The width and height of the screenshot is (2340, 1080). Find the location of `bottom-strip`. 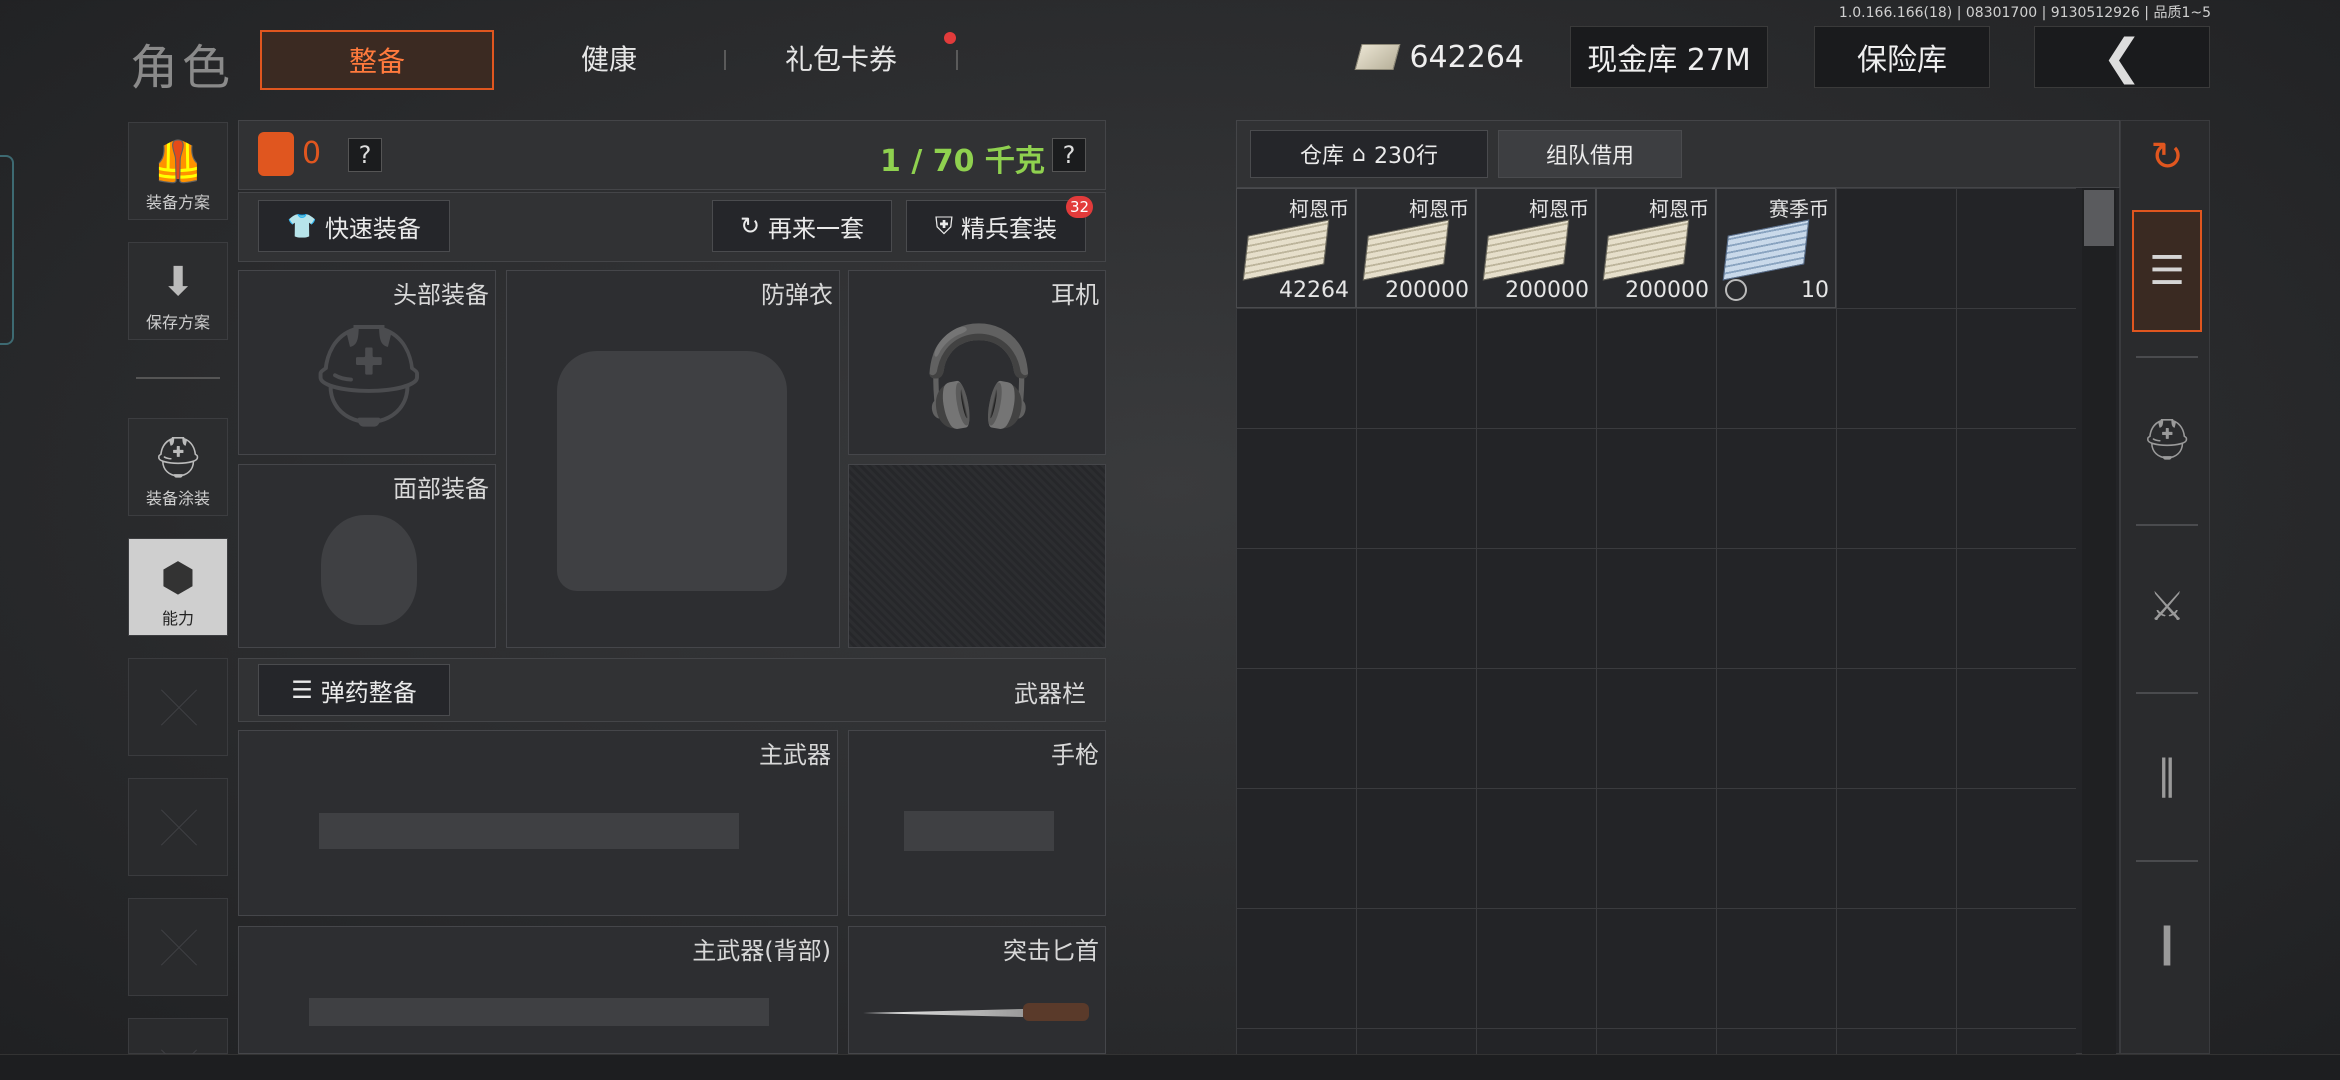

bottom-strip is located at coordinates (1170, 1067).